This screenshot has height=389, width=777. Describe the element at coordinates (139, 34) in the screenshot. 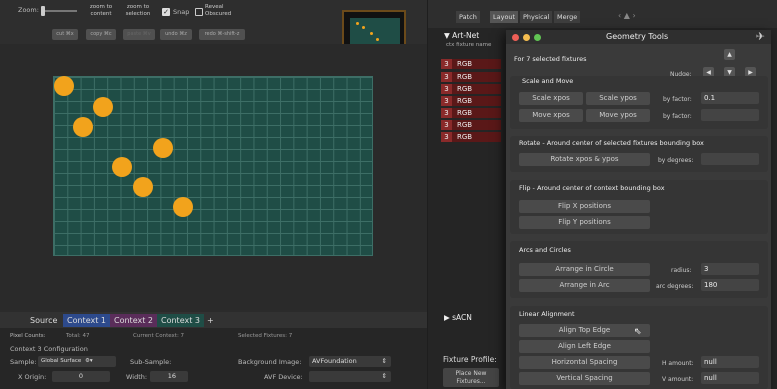

I see `paste-button: paste ⌘v` at that location.